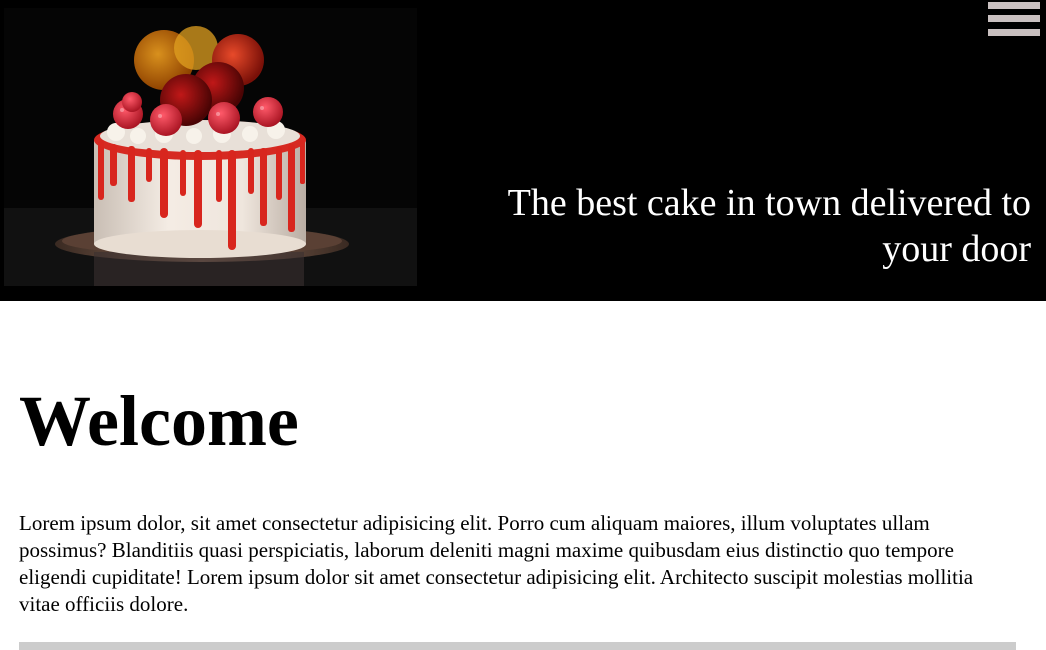 This screenshot has height=650, width=1046. I want to click on section-divider, so click(517, 646).